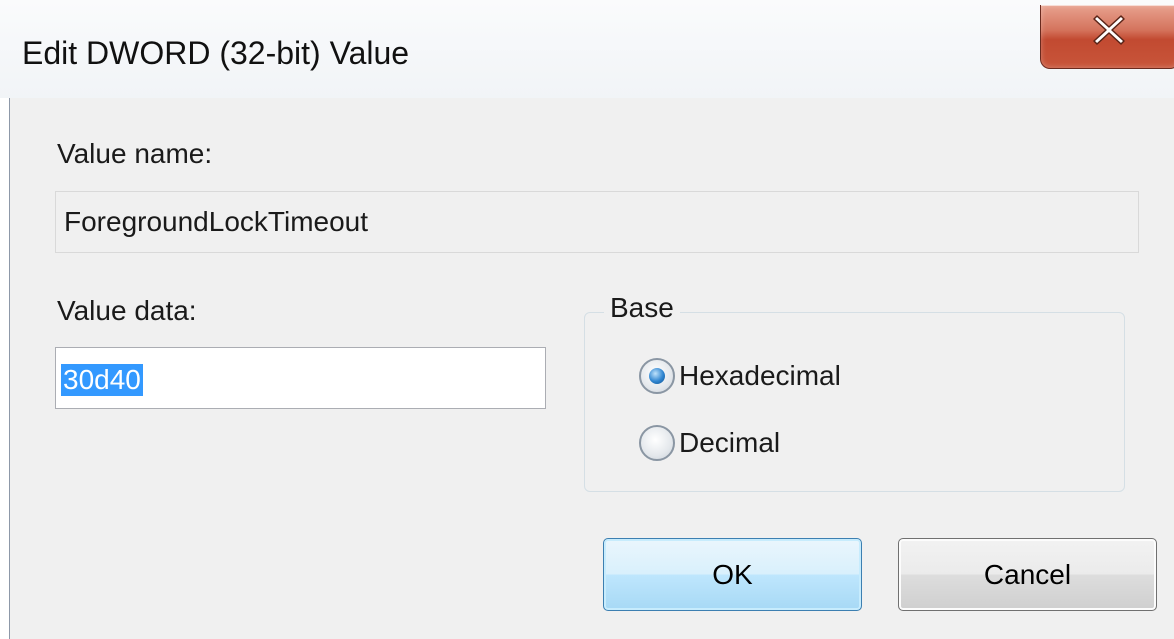  Describe the element at coordinates (300, 378) in the screenshot. I see `value-data-input: 30d40` at that location.